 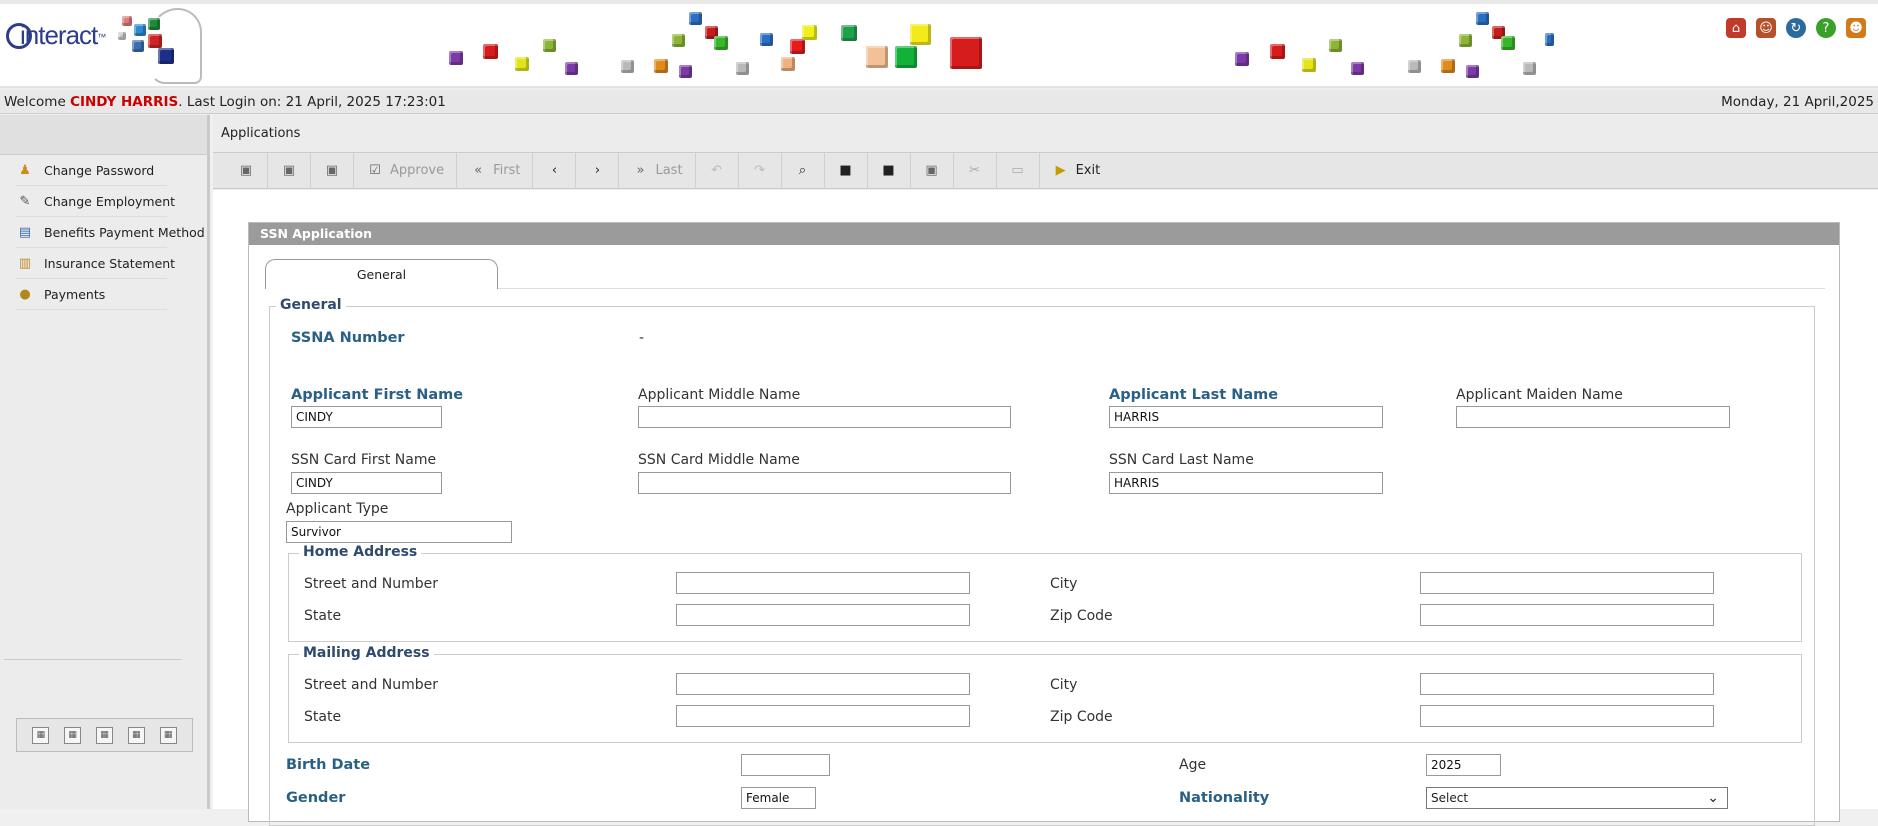 I want to click on home-icon: ⌂, so click(x=1736, y=28).